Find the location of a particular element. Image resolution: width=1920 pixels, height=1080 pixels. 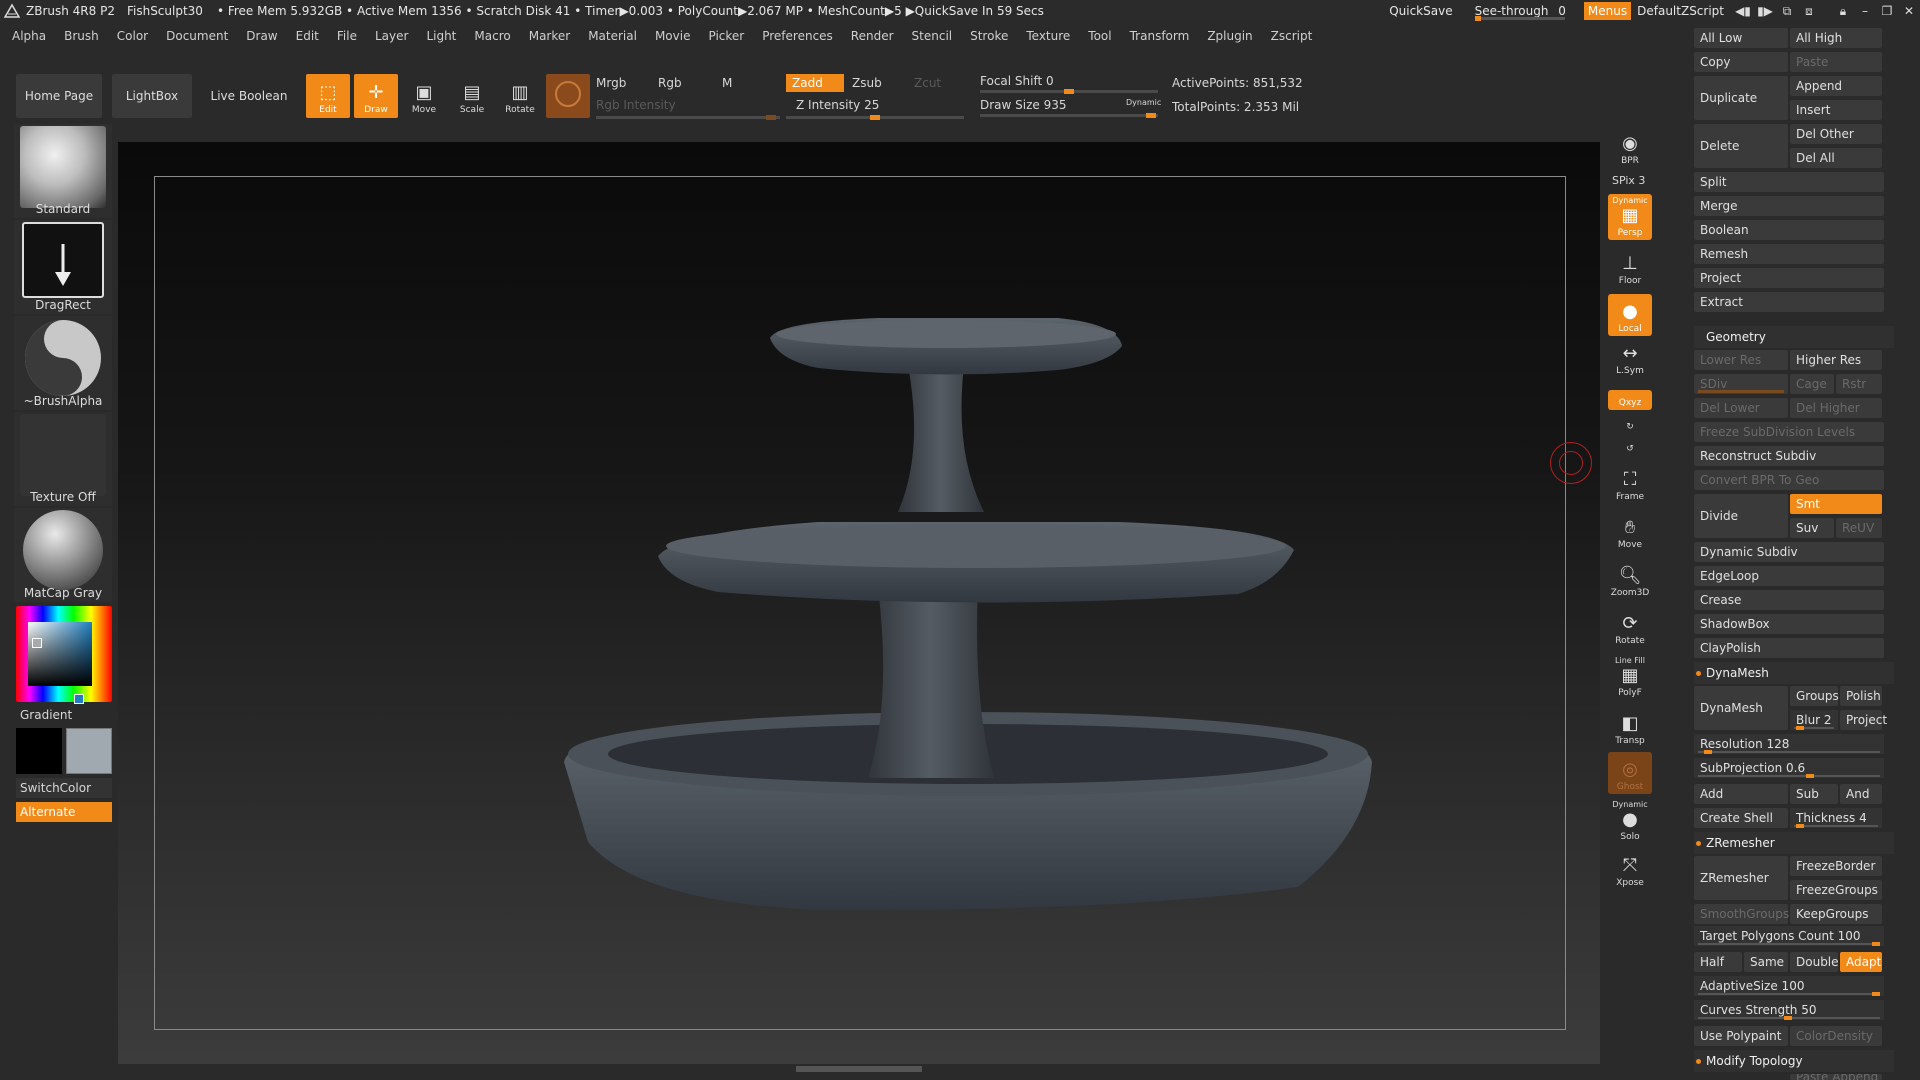

paste-append-button: Paste Append is located at coordinates (1836, 1077).